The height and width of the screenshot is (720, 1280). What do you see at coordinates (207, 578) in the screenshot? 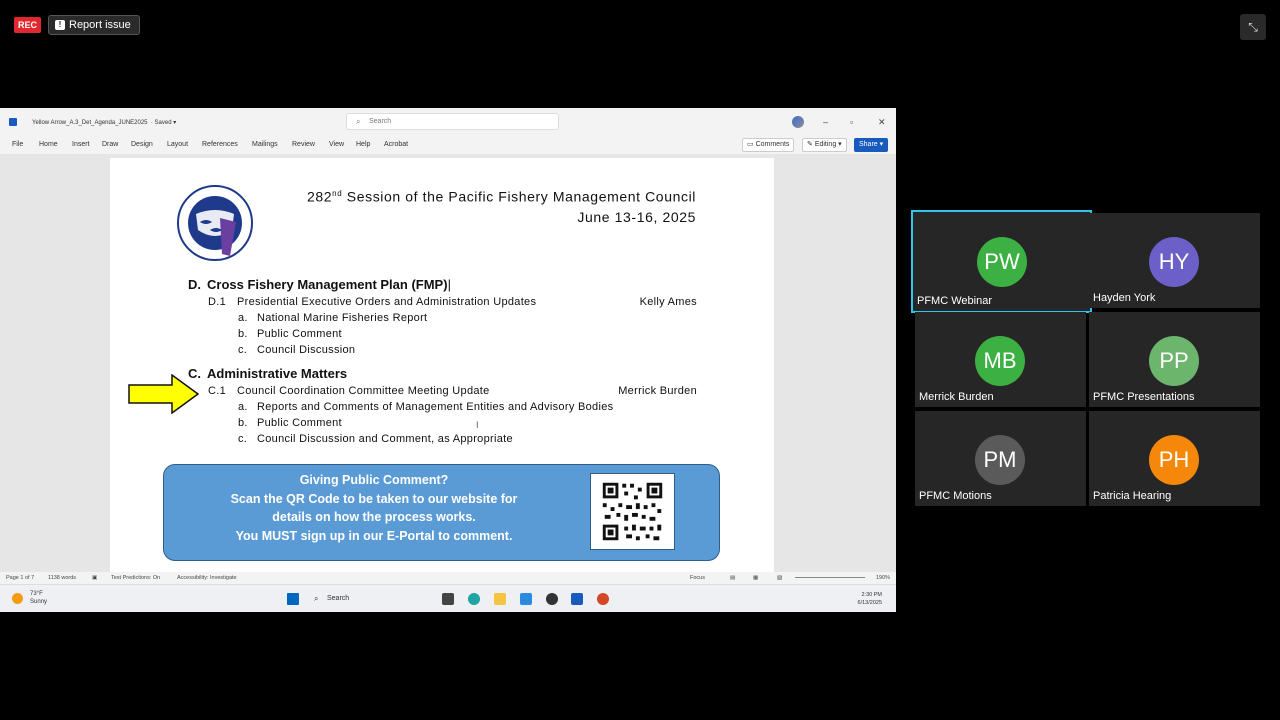
I see `accessibility-status: Accessibility: Investigate` at bounding box center [207, 578].